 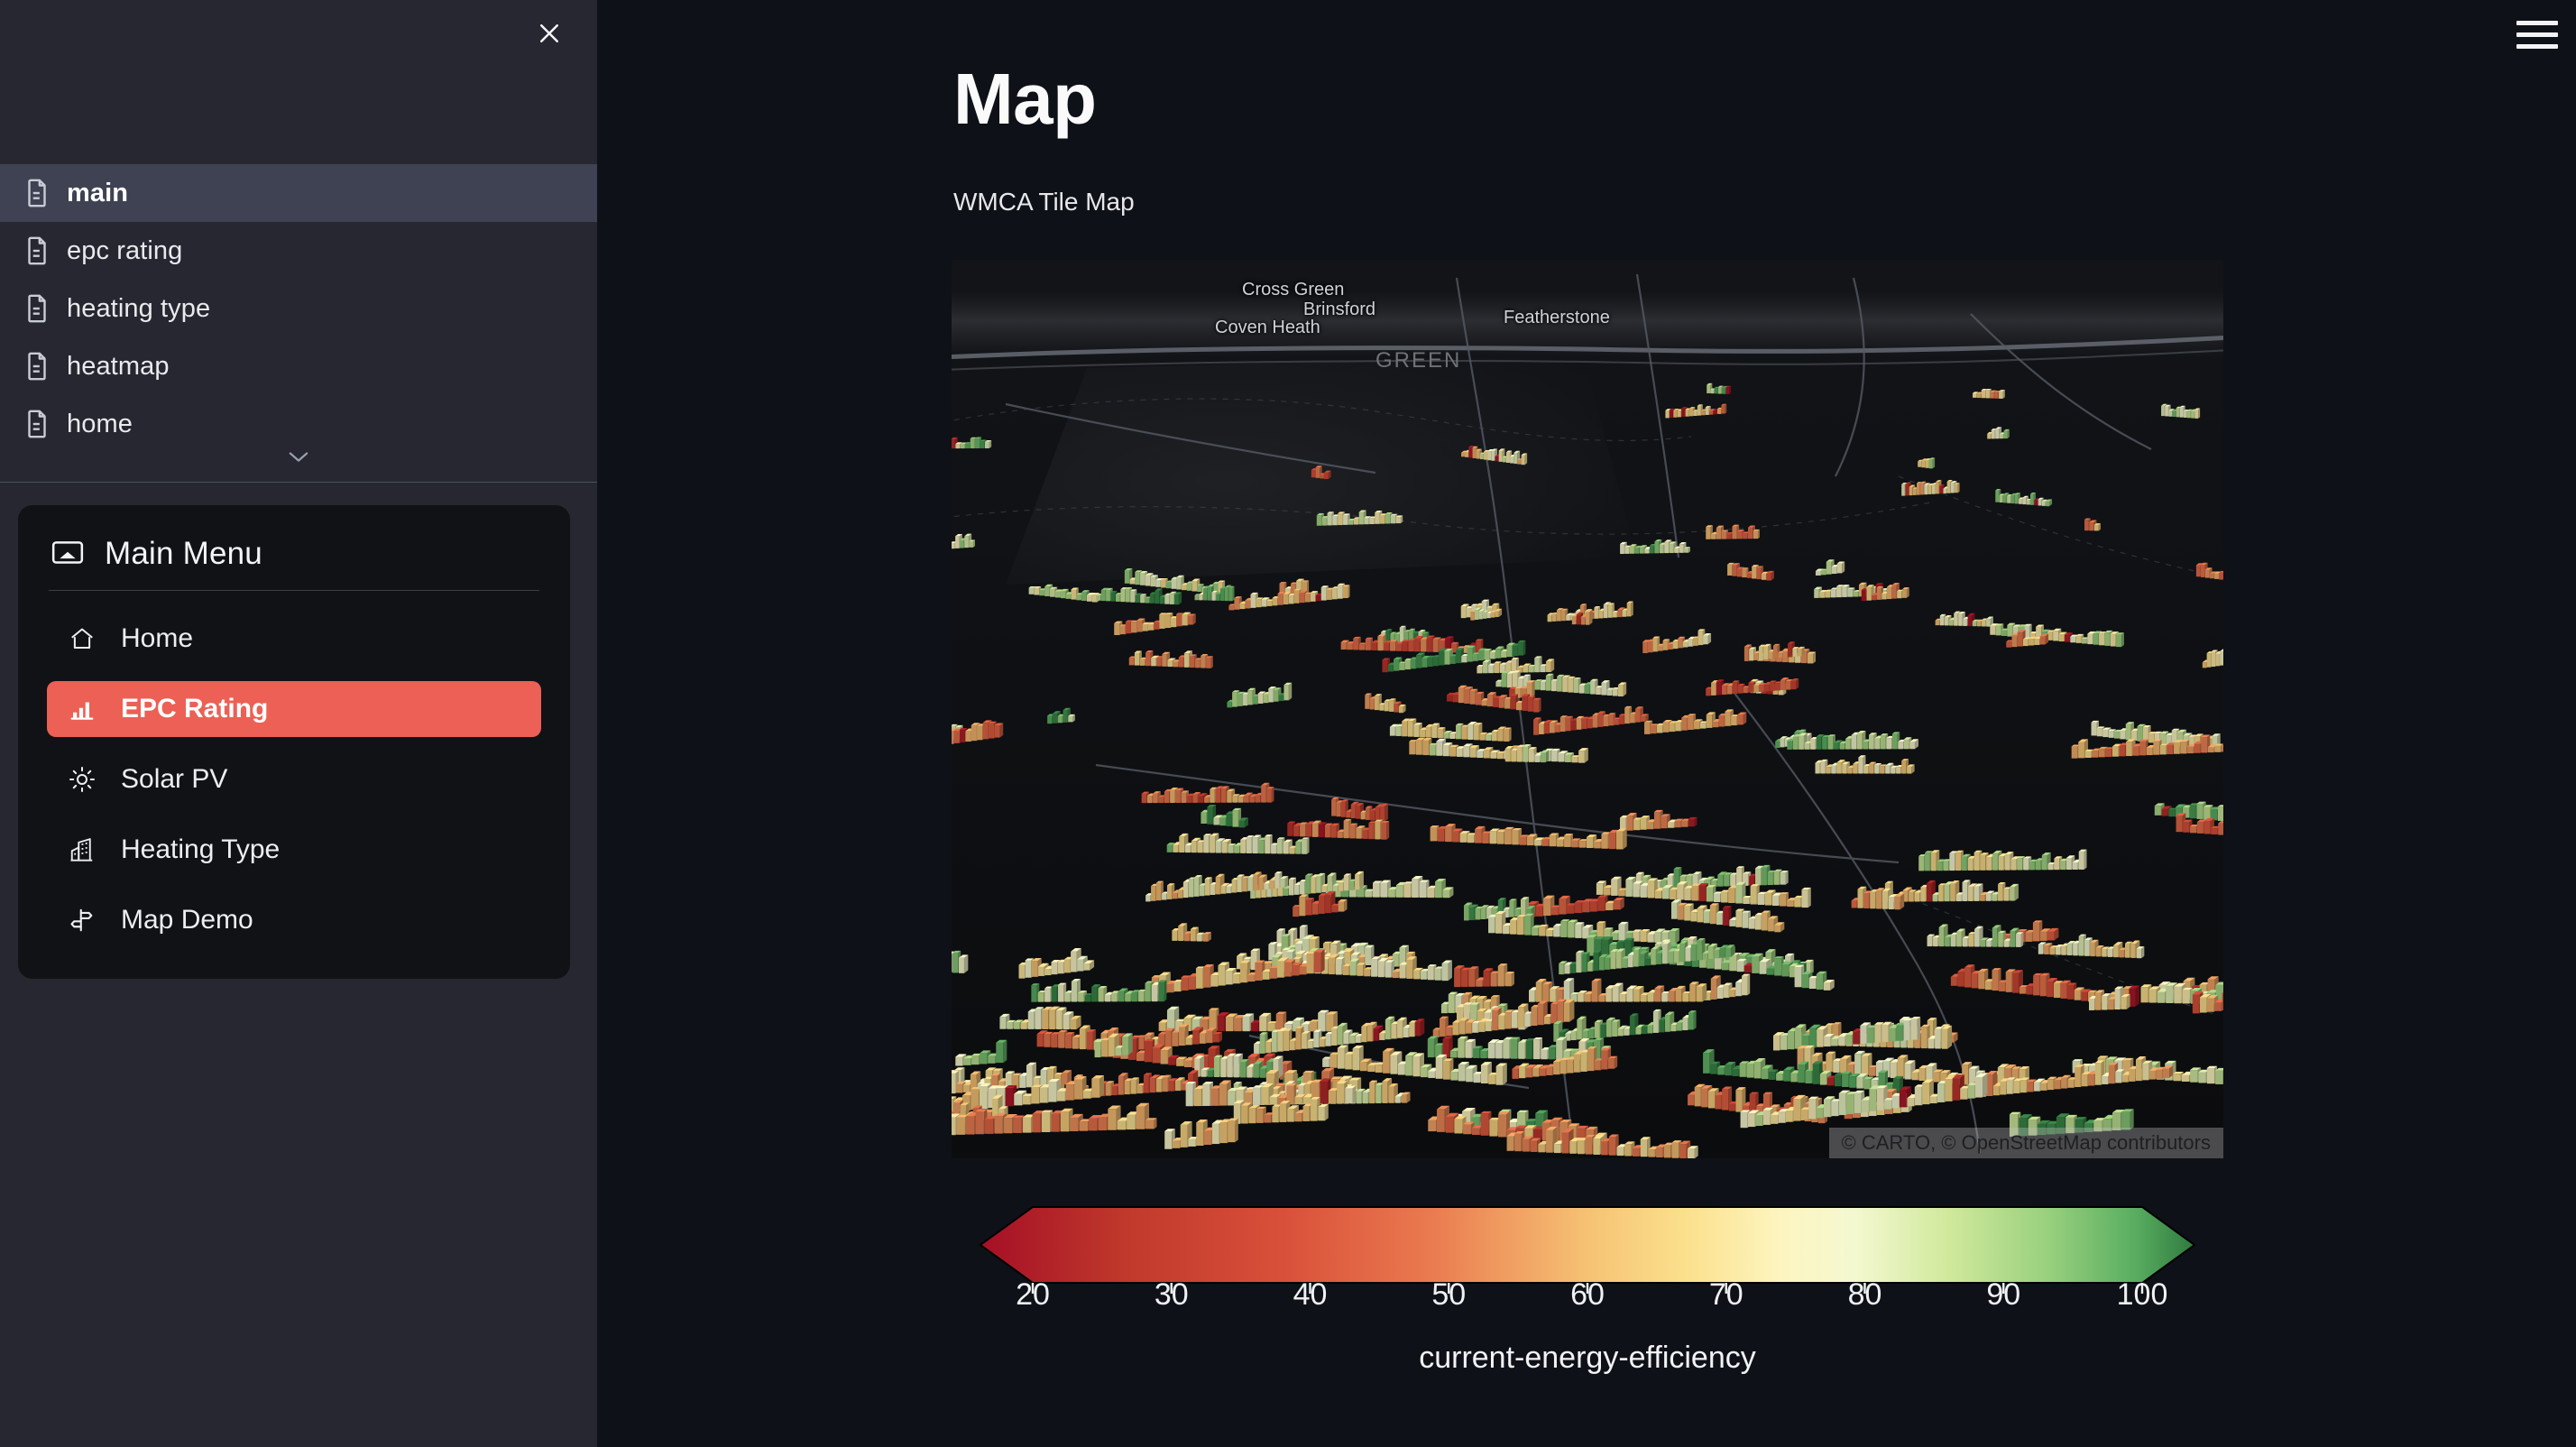 What do you see at coordinates (83, 638) in the screenshot?
I see `house-icon` at bounding box center [83, 638].